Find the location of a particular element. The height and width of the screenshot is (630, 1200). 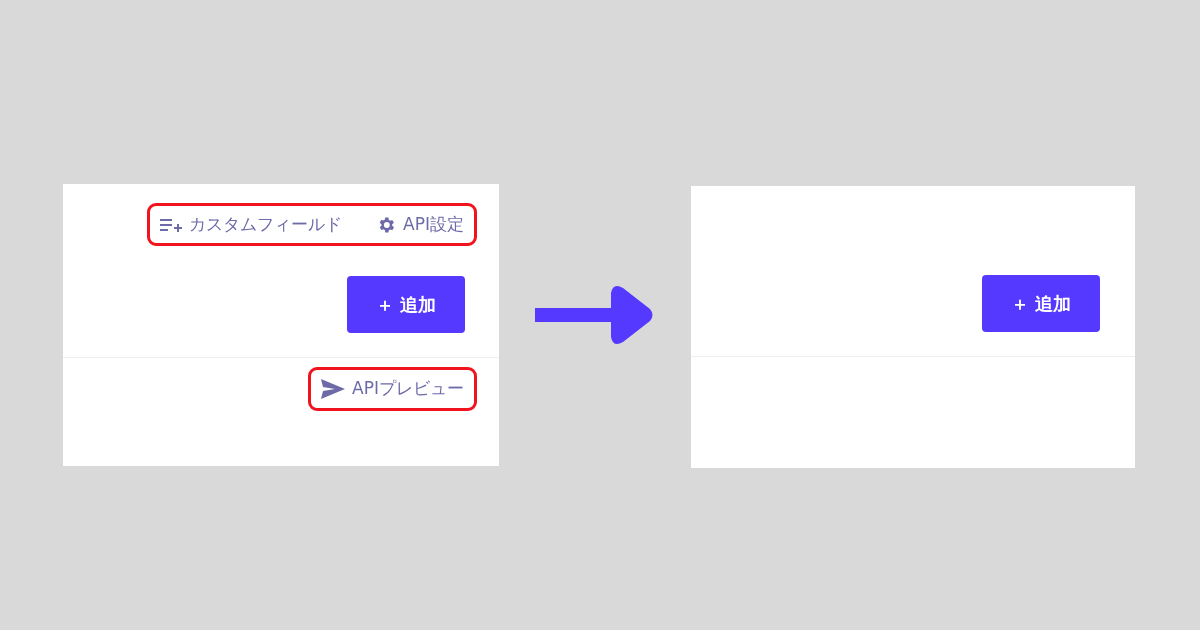

send-icon is located at coordinates (333, 389).